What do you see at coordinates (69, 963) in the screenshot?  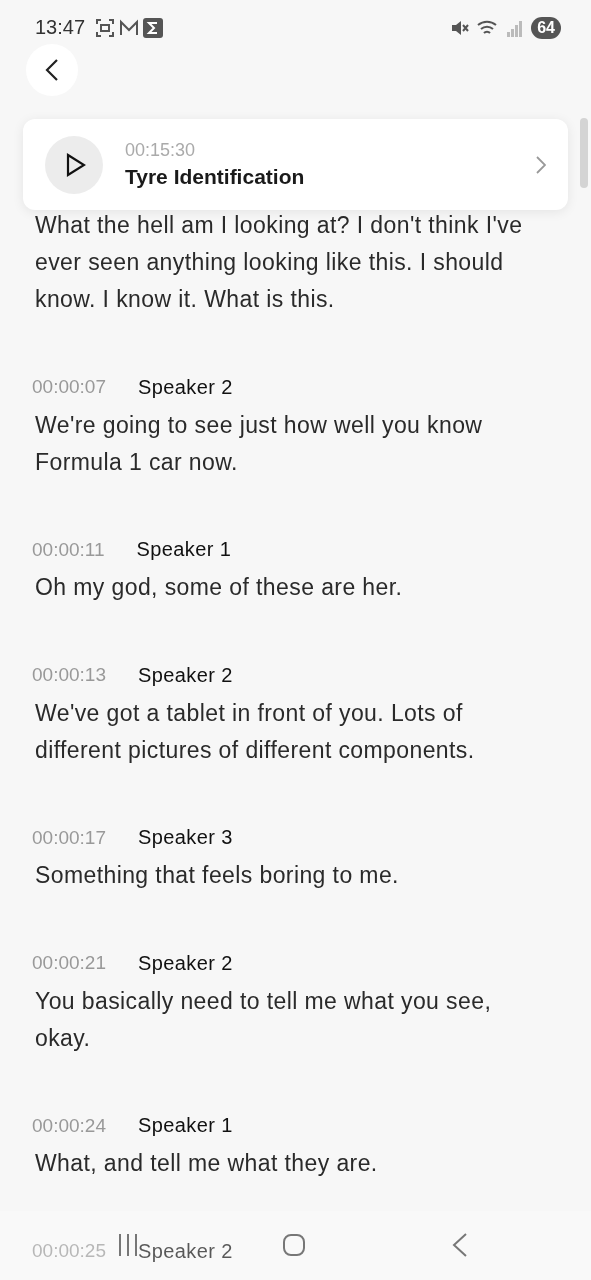 I see `timestamp: 00:00:21` at bounding box center [69, 963].